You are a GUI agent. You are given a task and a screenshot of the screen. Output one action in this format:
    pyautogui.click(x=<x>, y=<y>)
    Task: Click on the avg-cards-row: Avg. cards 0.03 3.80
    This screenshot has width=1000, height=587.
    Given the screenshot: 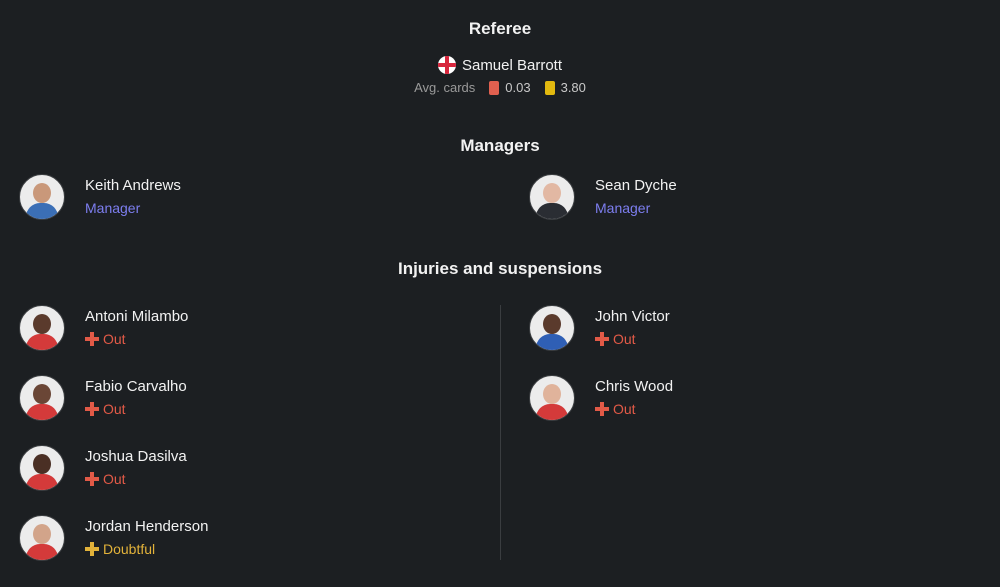 What is the action you would take?
    pyautogui.click(x=500, y=87)
    